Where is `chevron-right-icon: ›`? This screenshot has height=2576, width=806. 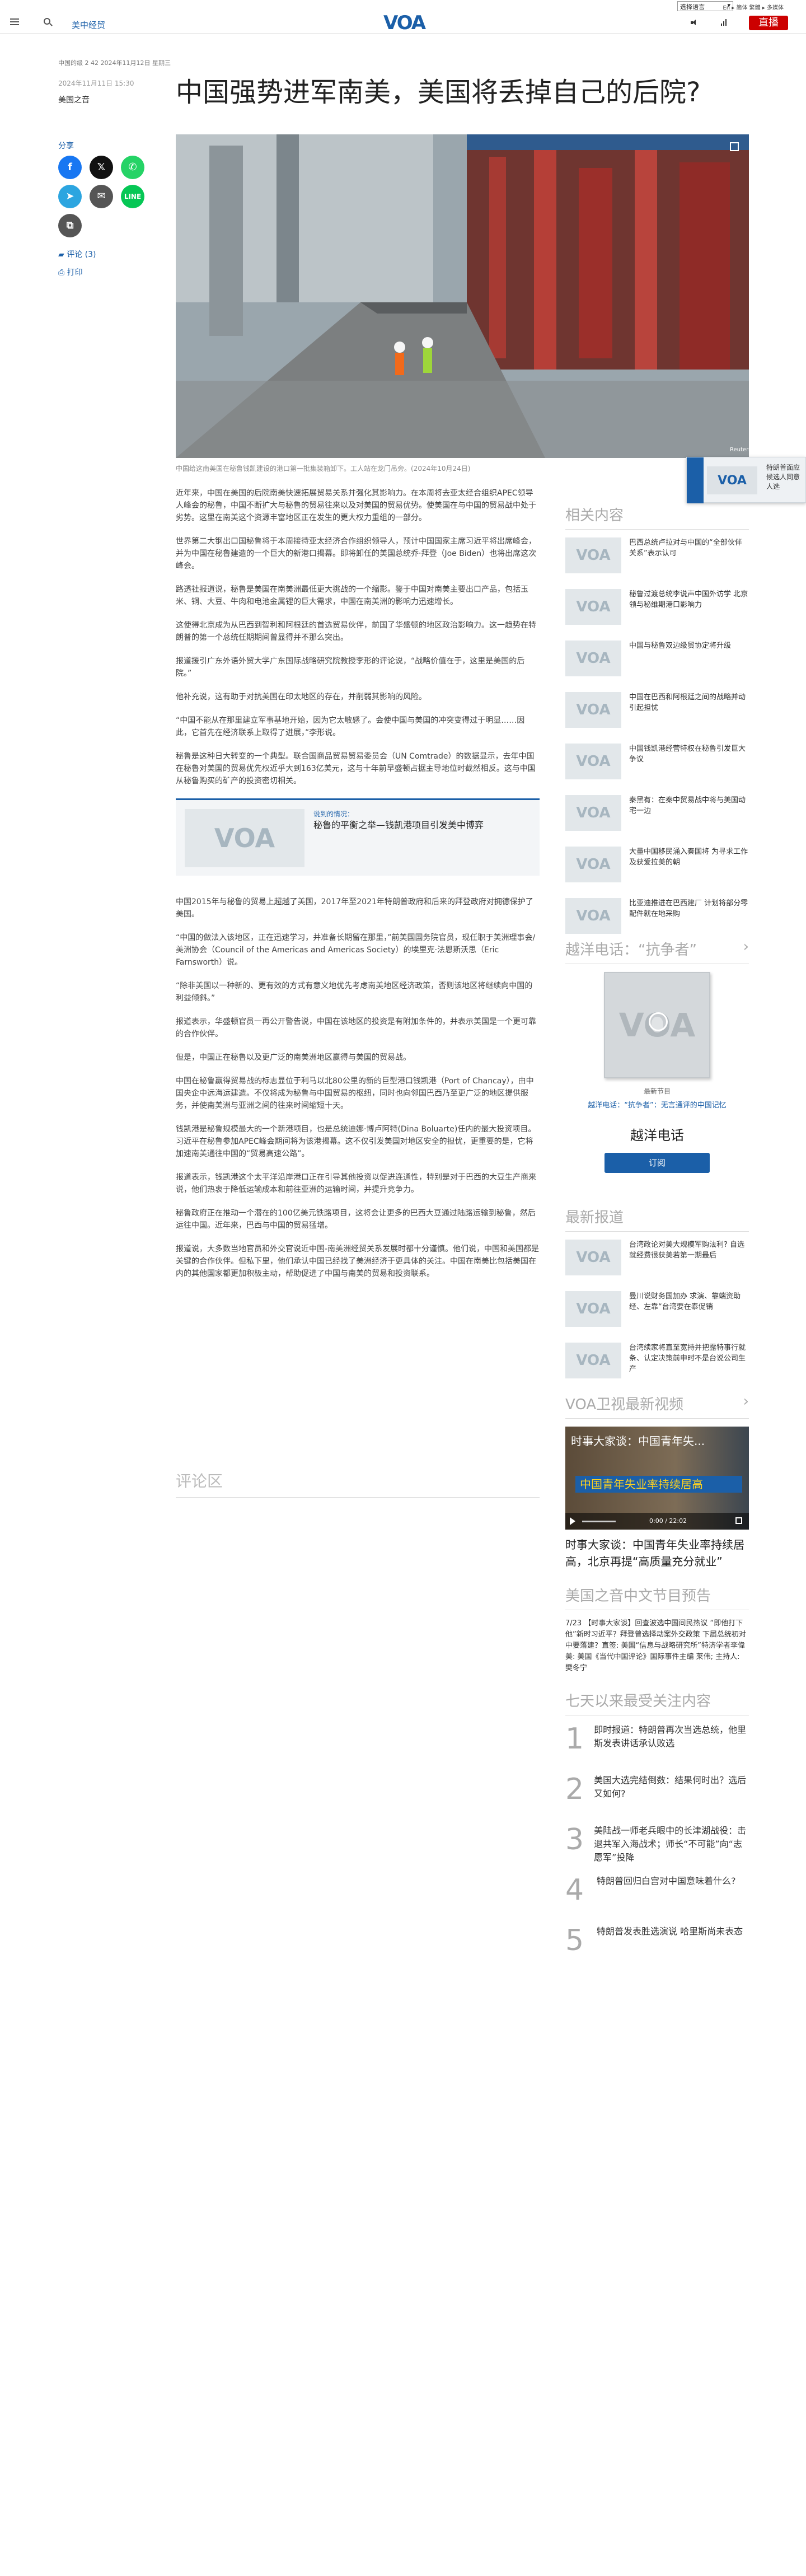 chevron-right-icon: › is located at coordinates (746, 946).